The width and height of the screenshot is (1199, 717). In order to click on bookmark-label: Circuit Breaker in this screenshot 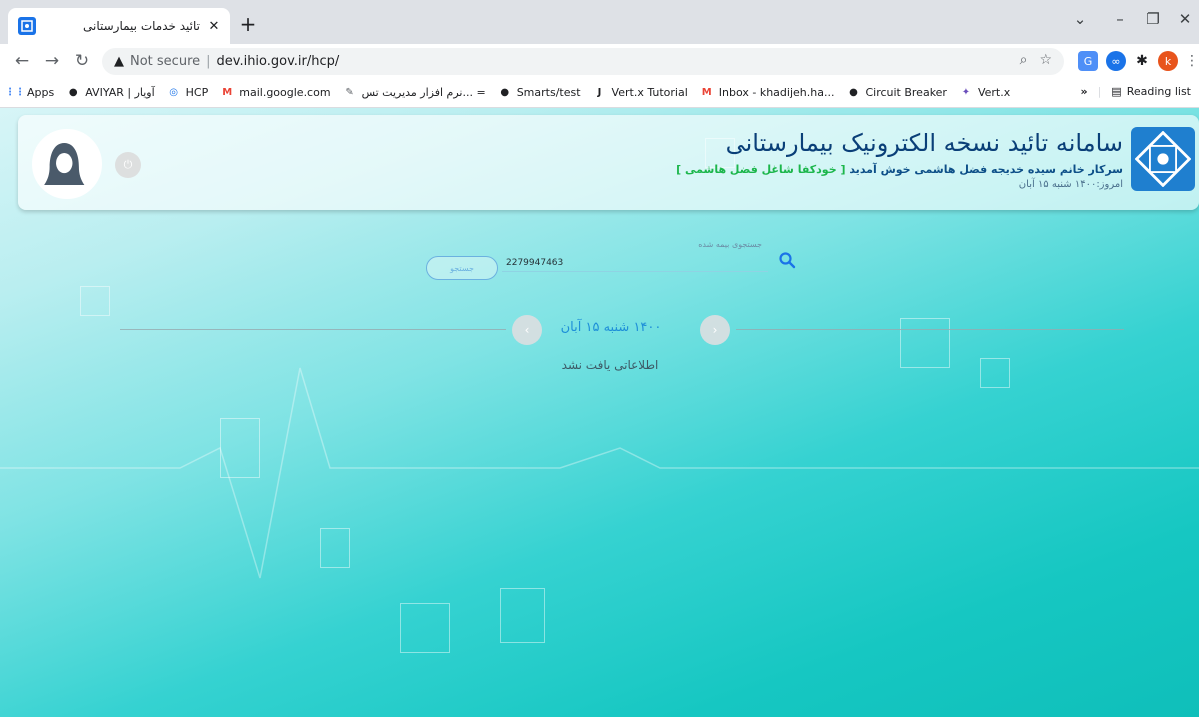, I will do `click(906, 92)`.